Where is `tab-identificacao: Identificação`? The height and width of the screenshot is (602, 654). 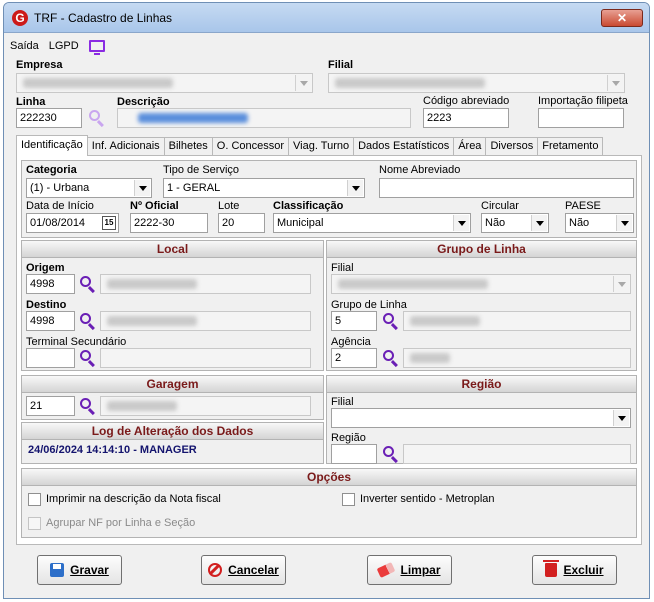
tab-identificacao: Identificação is located at coordinates (52, 145).